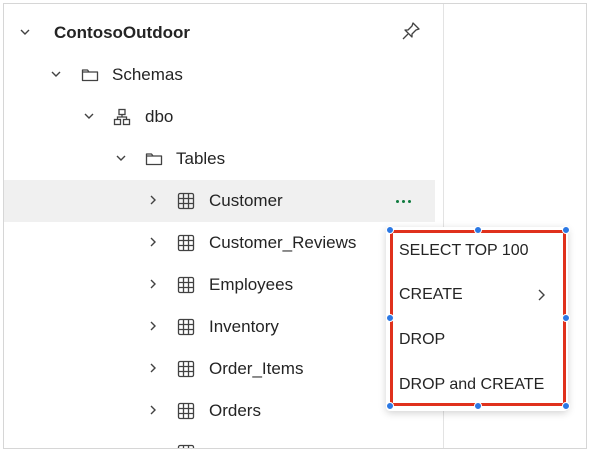  What do you see at coordinates (464, 250) in the screenshot?
I see `menu-item-label: SELECT TOP 100` at bounding box center [464, 250].